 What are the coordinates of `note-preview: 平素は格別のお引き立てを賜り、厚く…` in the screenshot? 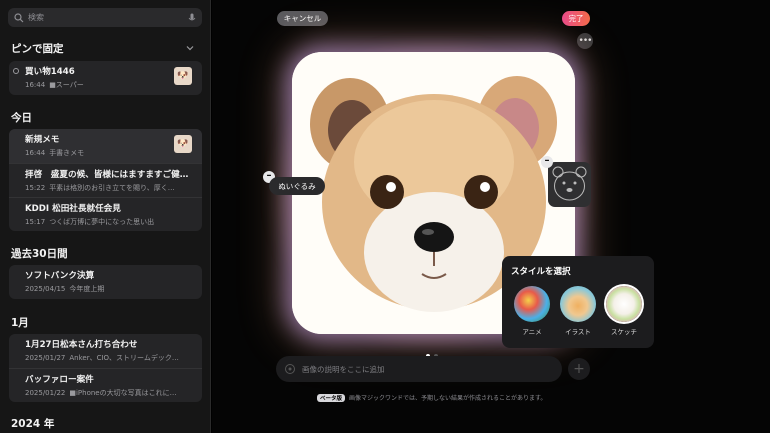 It's located at (112, 188).